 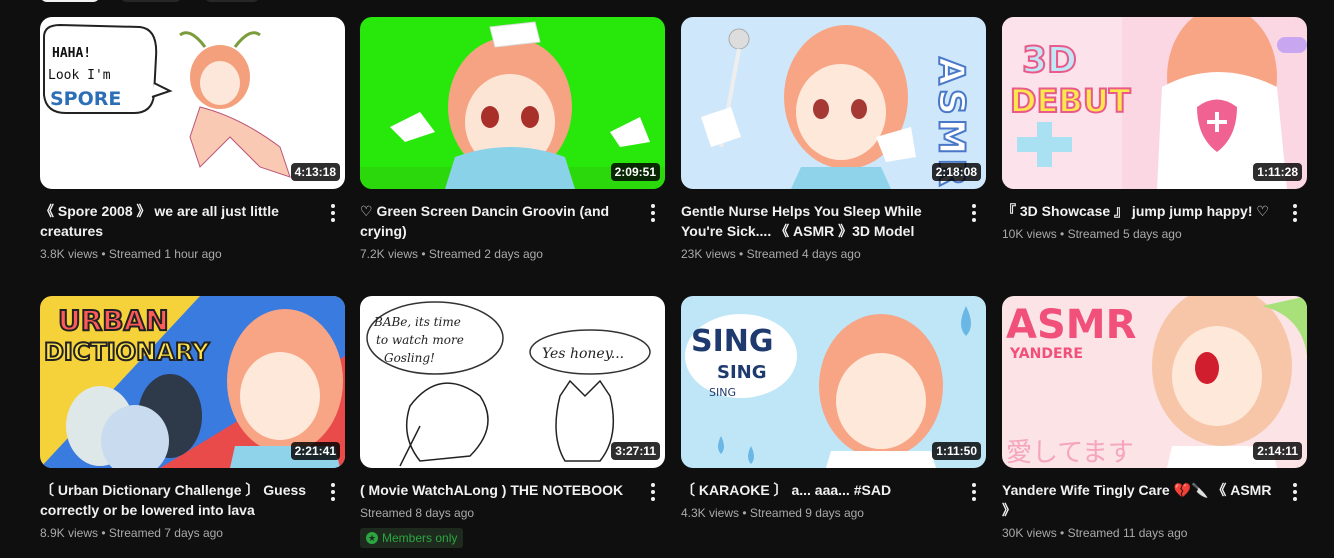 I want to click on video-metadata: 10K views • Streamed 5 days ago, so click(x=1092, y=234).